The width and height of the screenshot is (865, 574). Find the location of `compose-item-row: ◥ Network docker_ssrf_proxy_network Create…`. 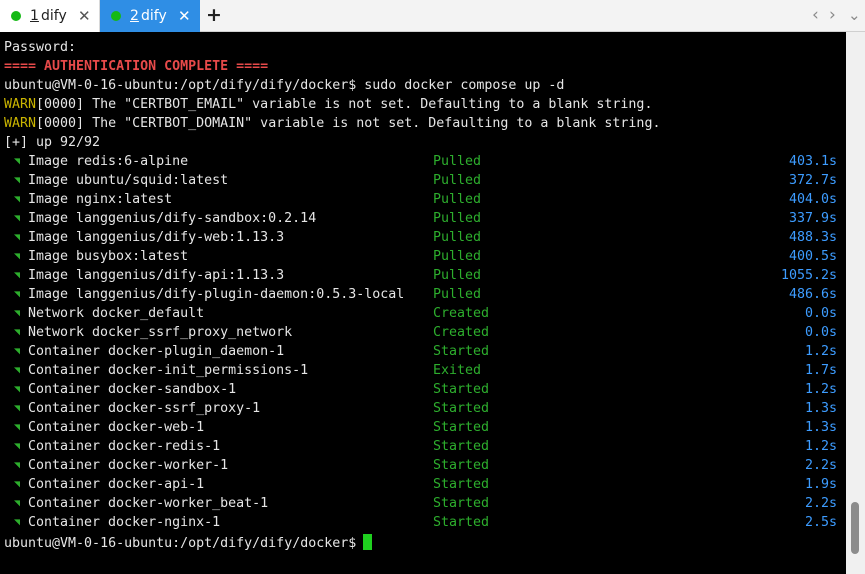

compose-item-row: ◥ Network docker_ssrf_proxy_network Create… is located at coordinates (421, 332).